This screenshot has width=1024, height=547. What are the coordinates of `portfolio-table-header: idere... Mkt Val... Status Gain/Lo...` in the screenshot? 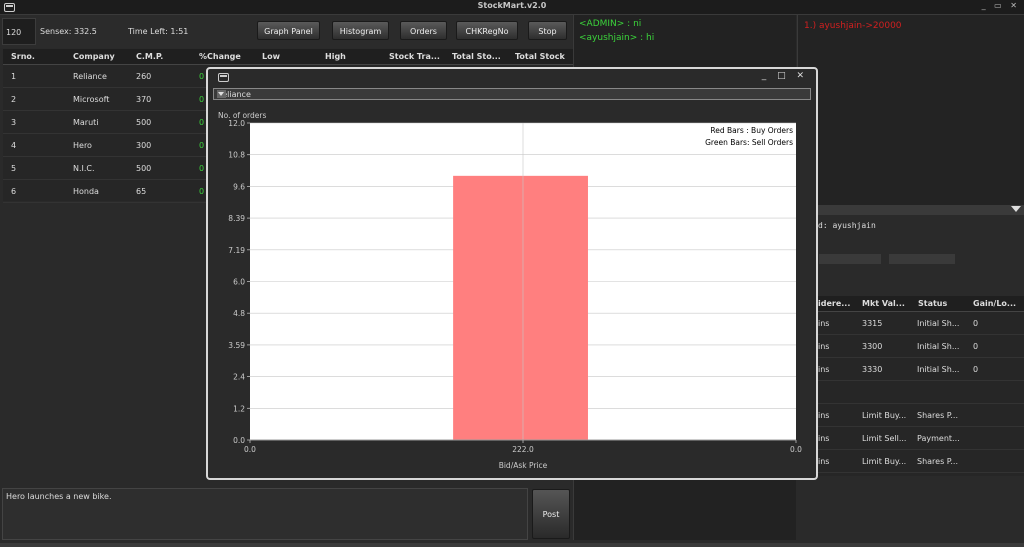 It's located at (910, 304).